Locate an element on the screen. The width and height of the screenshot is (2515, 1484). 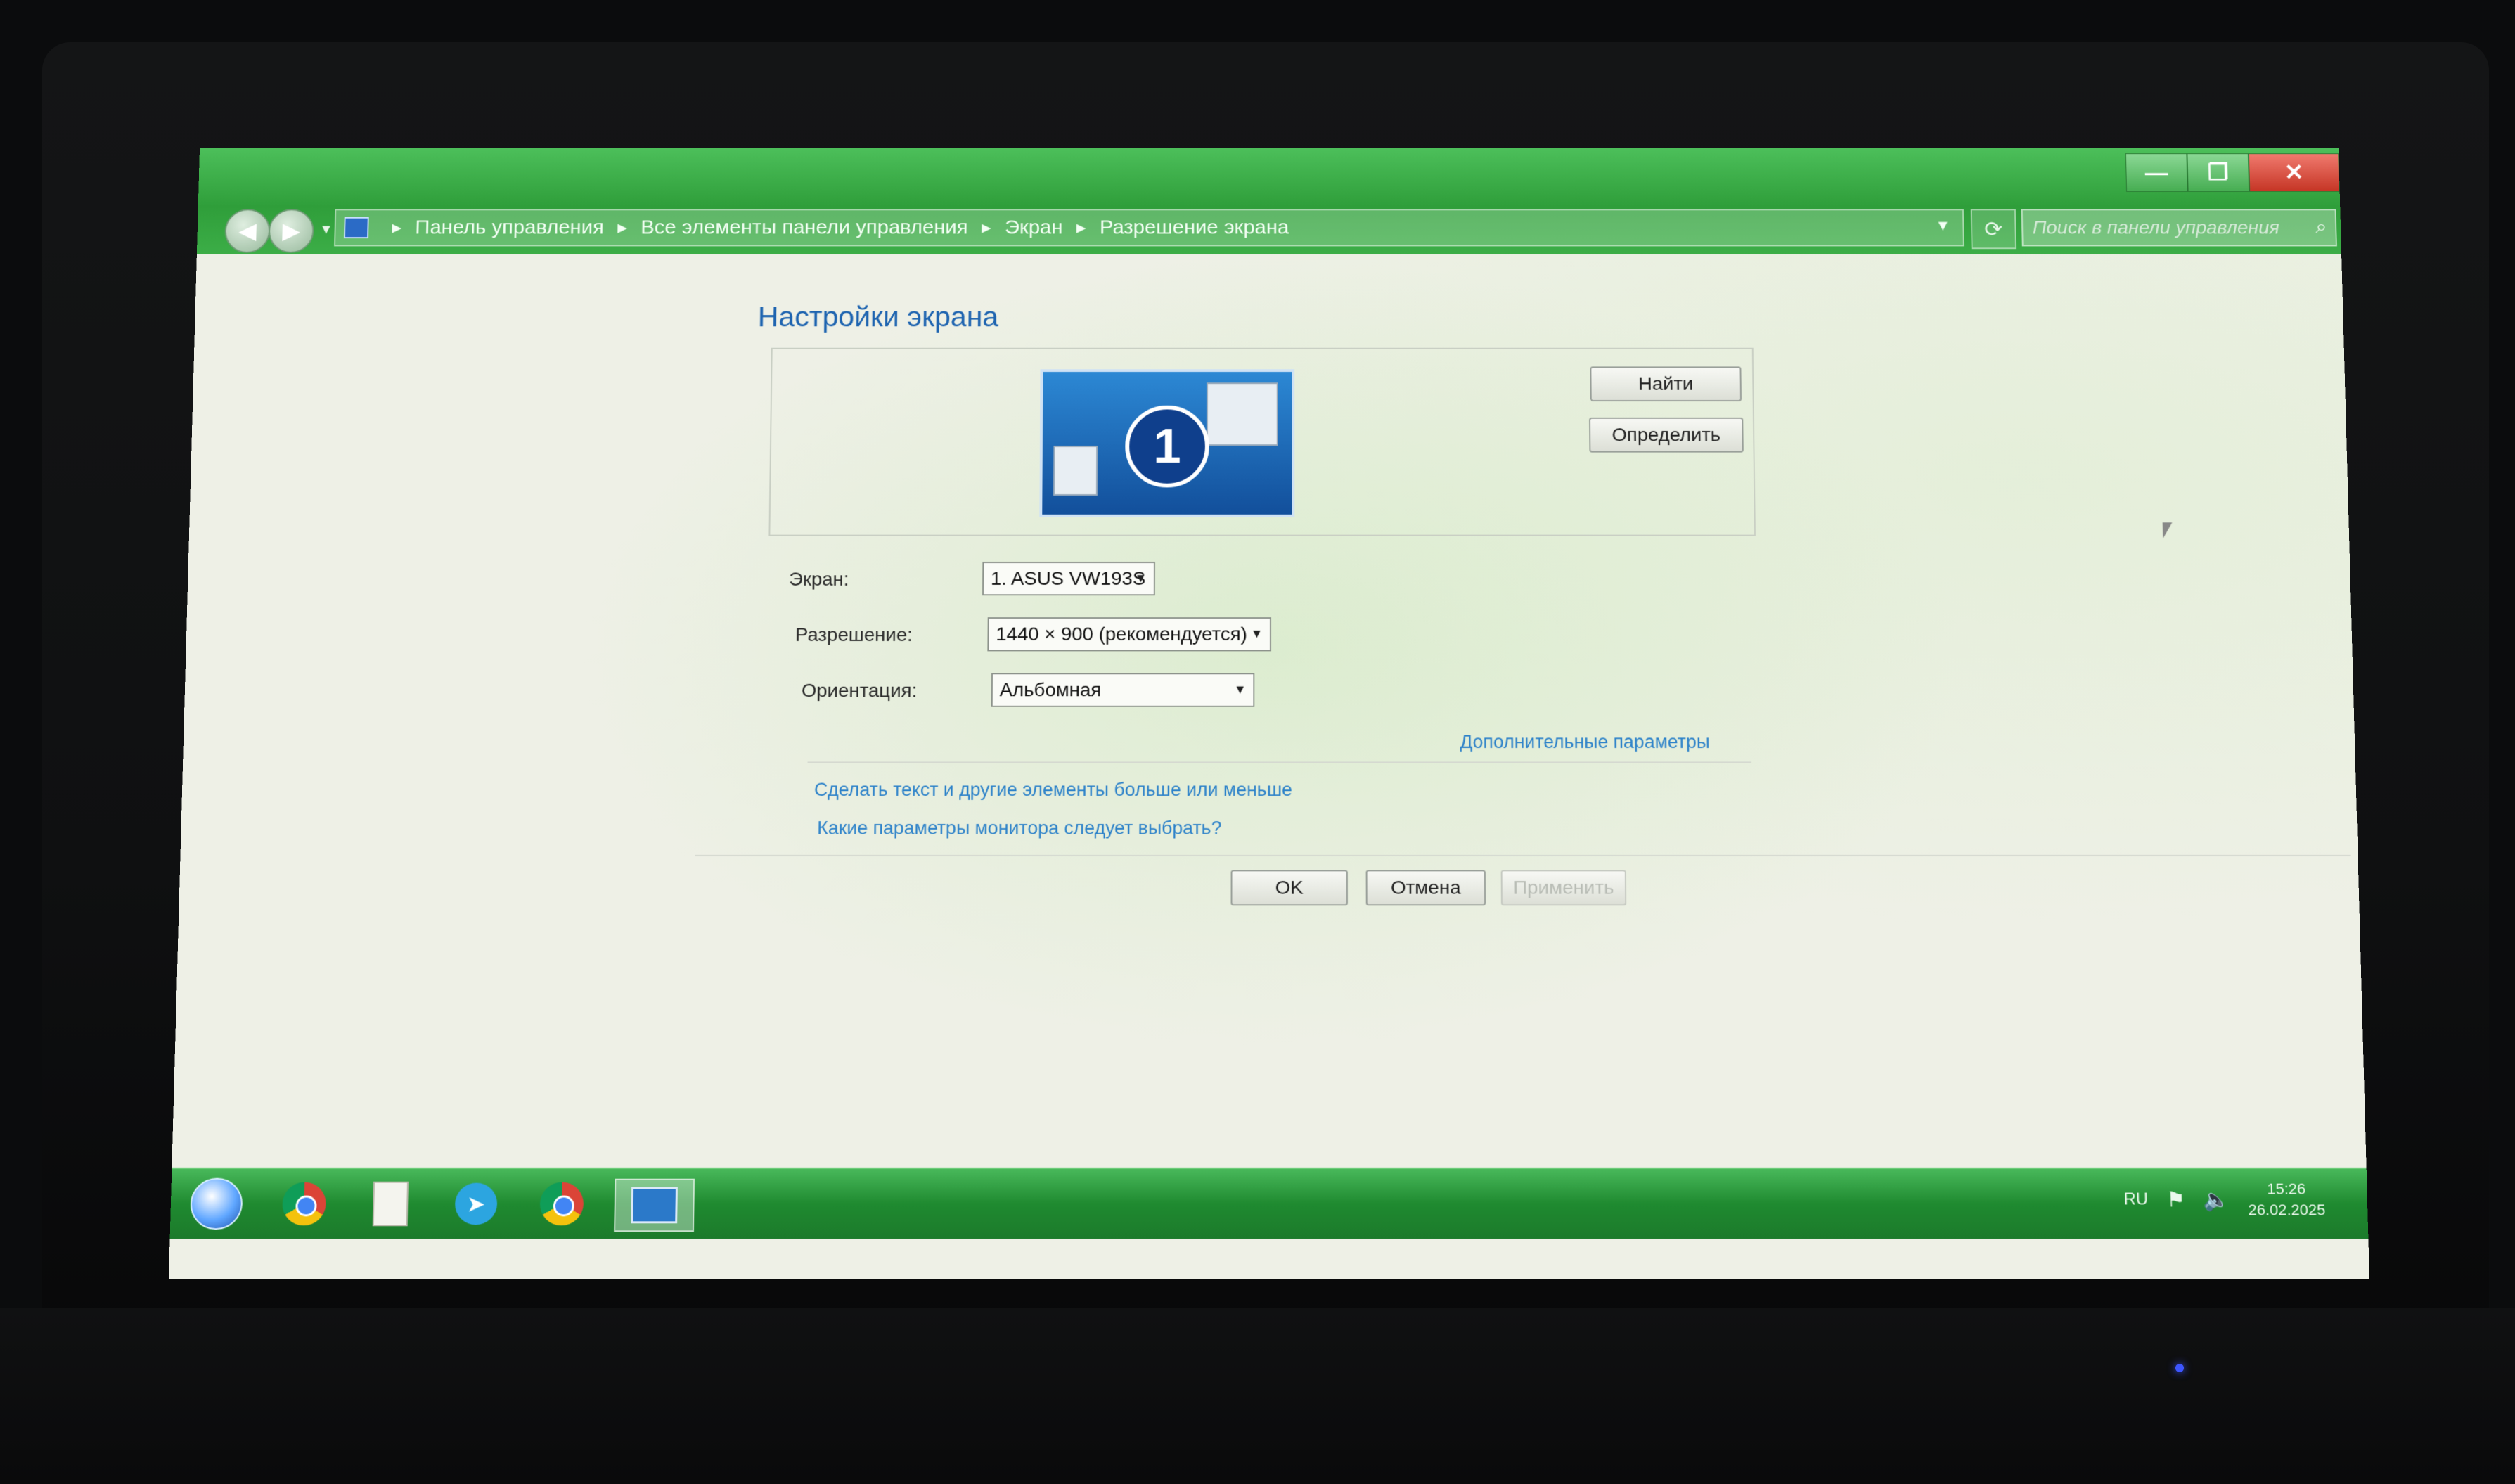
display-label: Экран: is located at coordinates (819, 579).